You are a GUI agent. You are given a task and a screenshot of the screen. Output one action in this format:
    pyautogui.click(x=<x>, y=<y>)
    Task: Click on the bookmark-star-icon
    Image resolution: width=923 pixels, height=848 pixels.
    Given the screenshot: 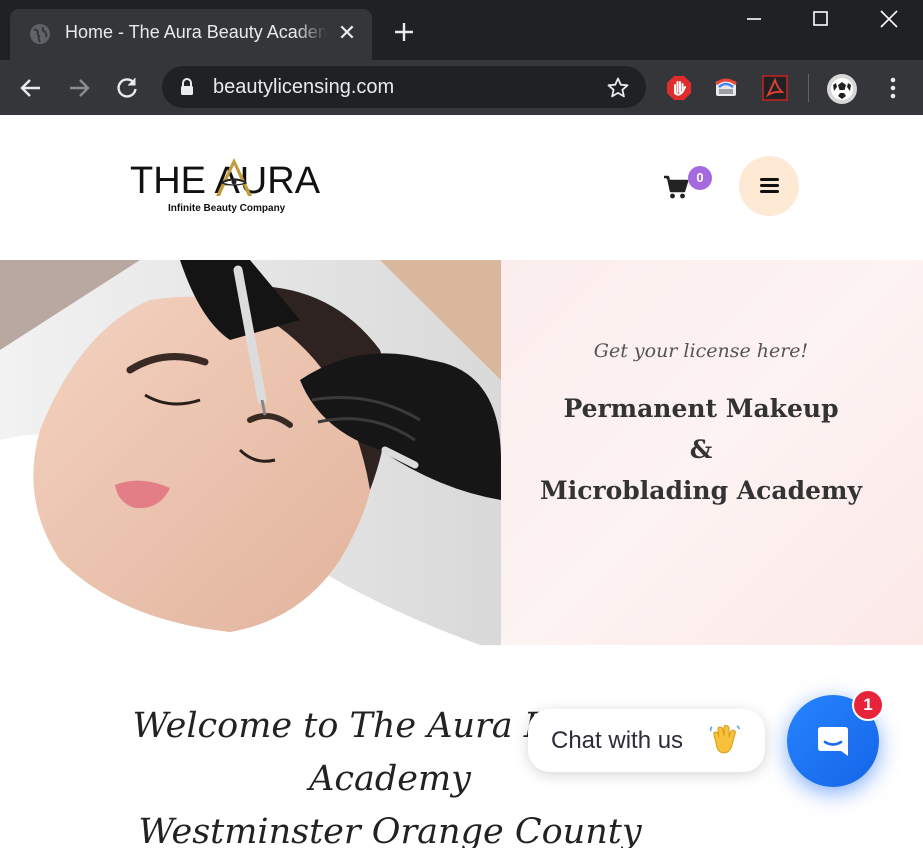 What is the action you would take?
    pyautogui.click(x=618, y=88)
    